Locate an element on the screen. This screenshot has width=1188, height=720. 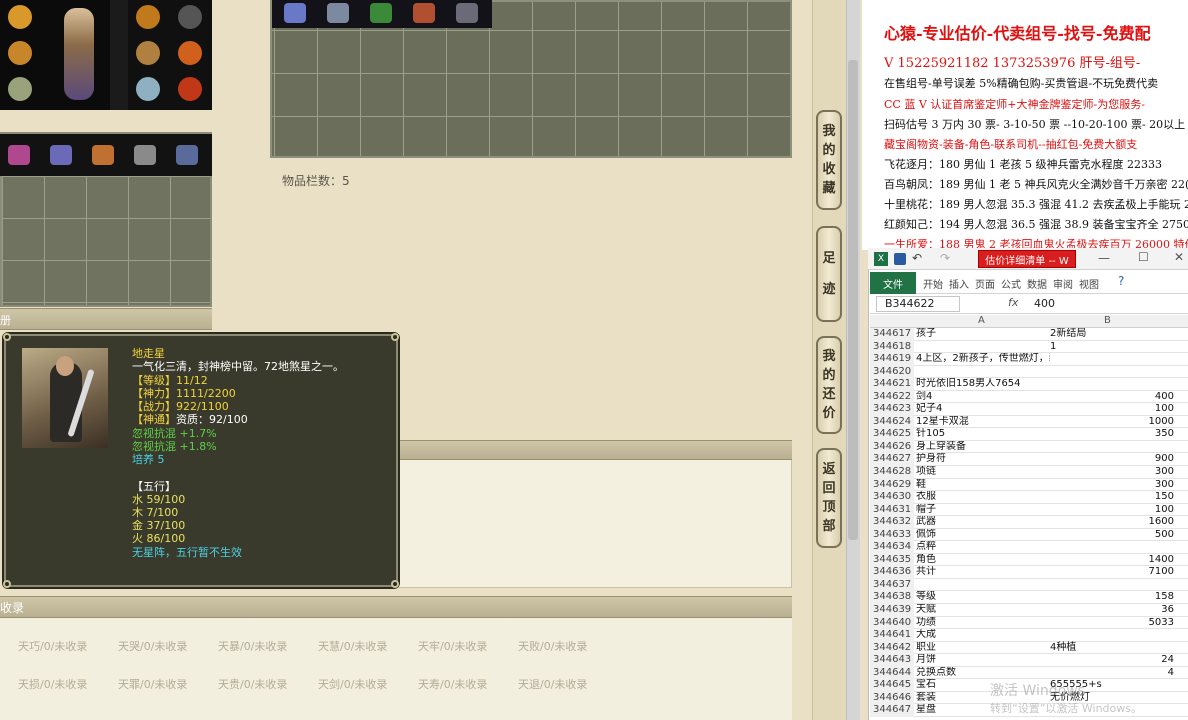
table-row: 344638 等级 158 is located at coordinates (1029, 598).